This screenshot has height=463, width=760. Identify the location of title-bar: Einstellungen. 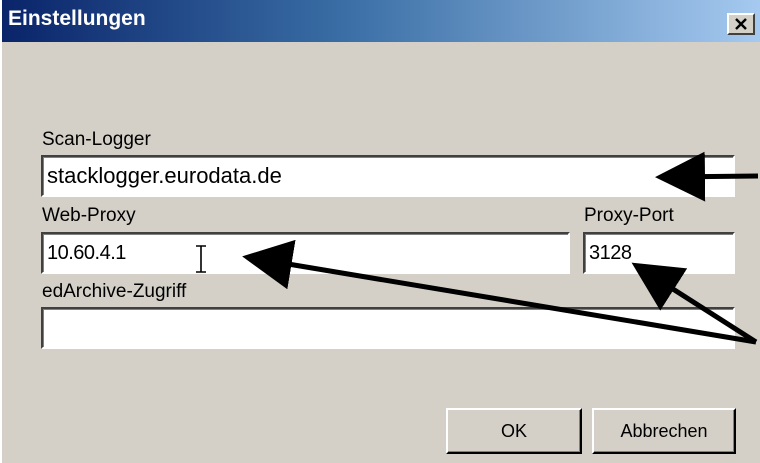
(381, 21).